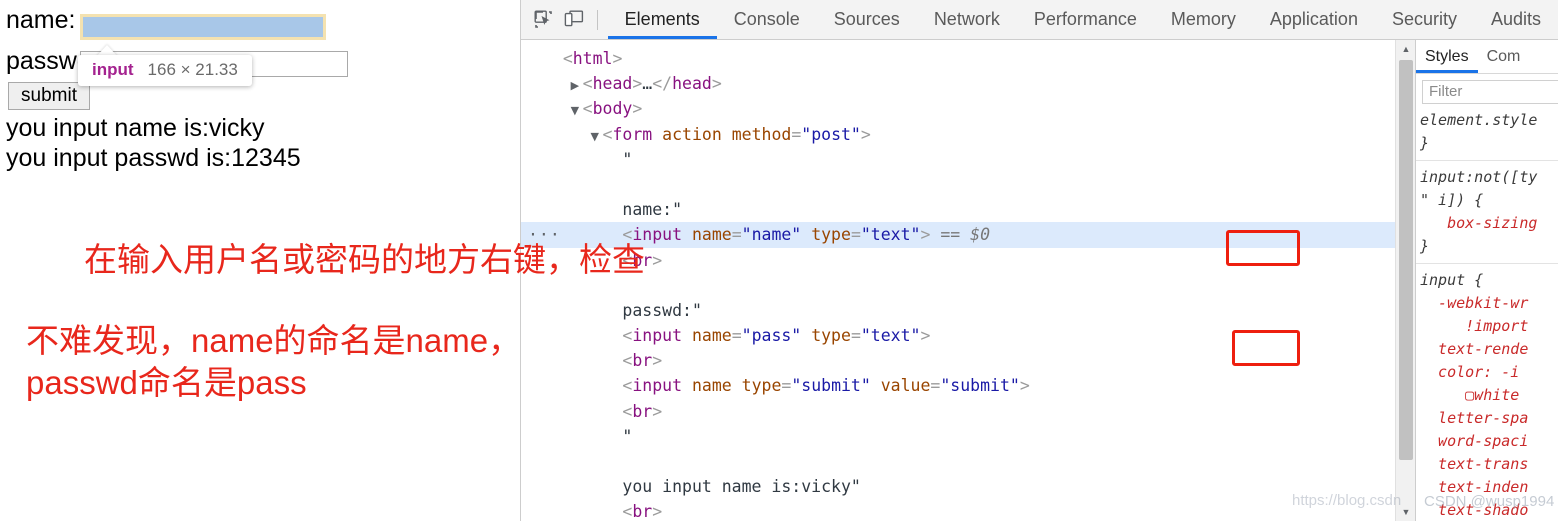 The width and height of the screenshot is (1558, 521). Describe the element at coordinates (958, 209) in the screenshot. I see `dom-tree-row: name:"` at that location.